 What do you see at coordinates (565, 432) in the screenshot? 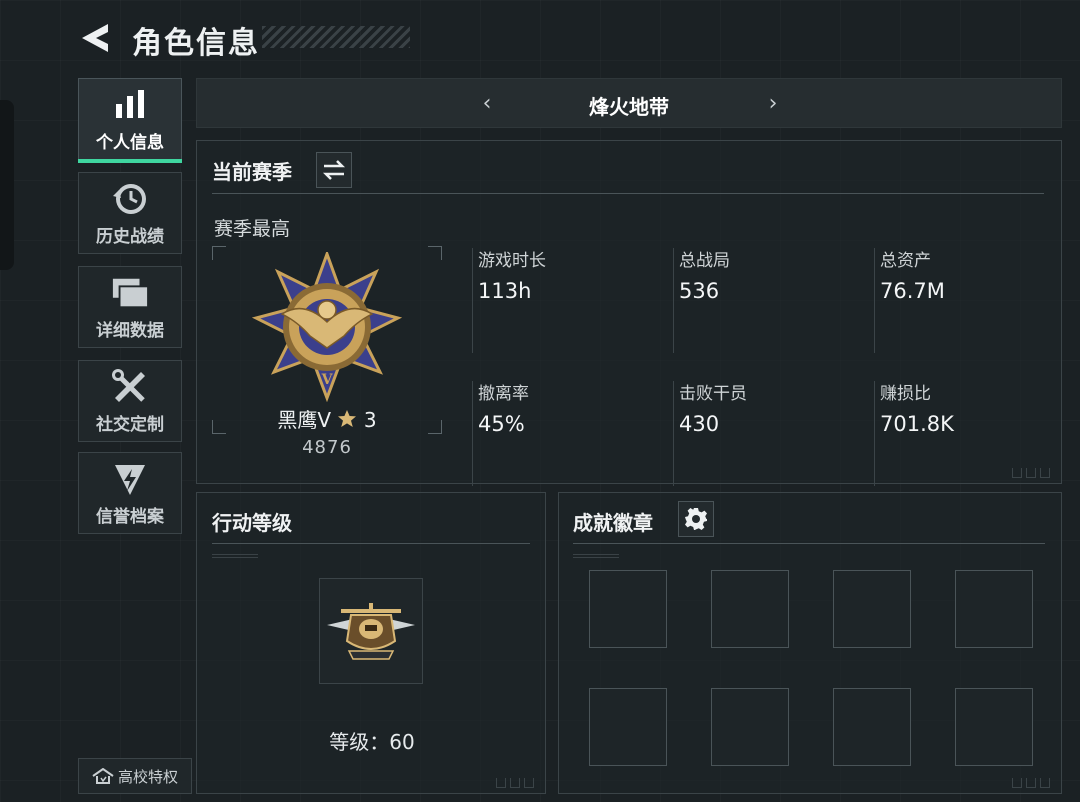
I see `stat-extraction-rate: 撤离率 45%` at bounding box center [565, 432].